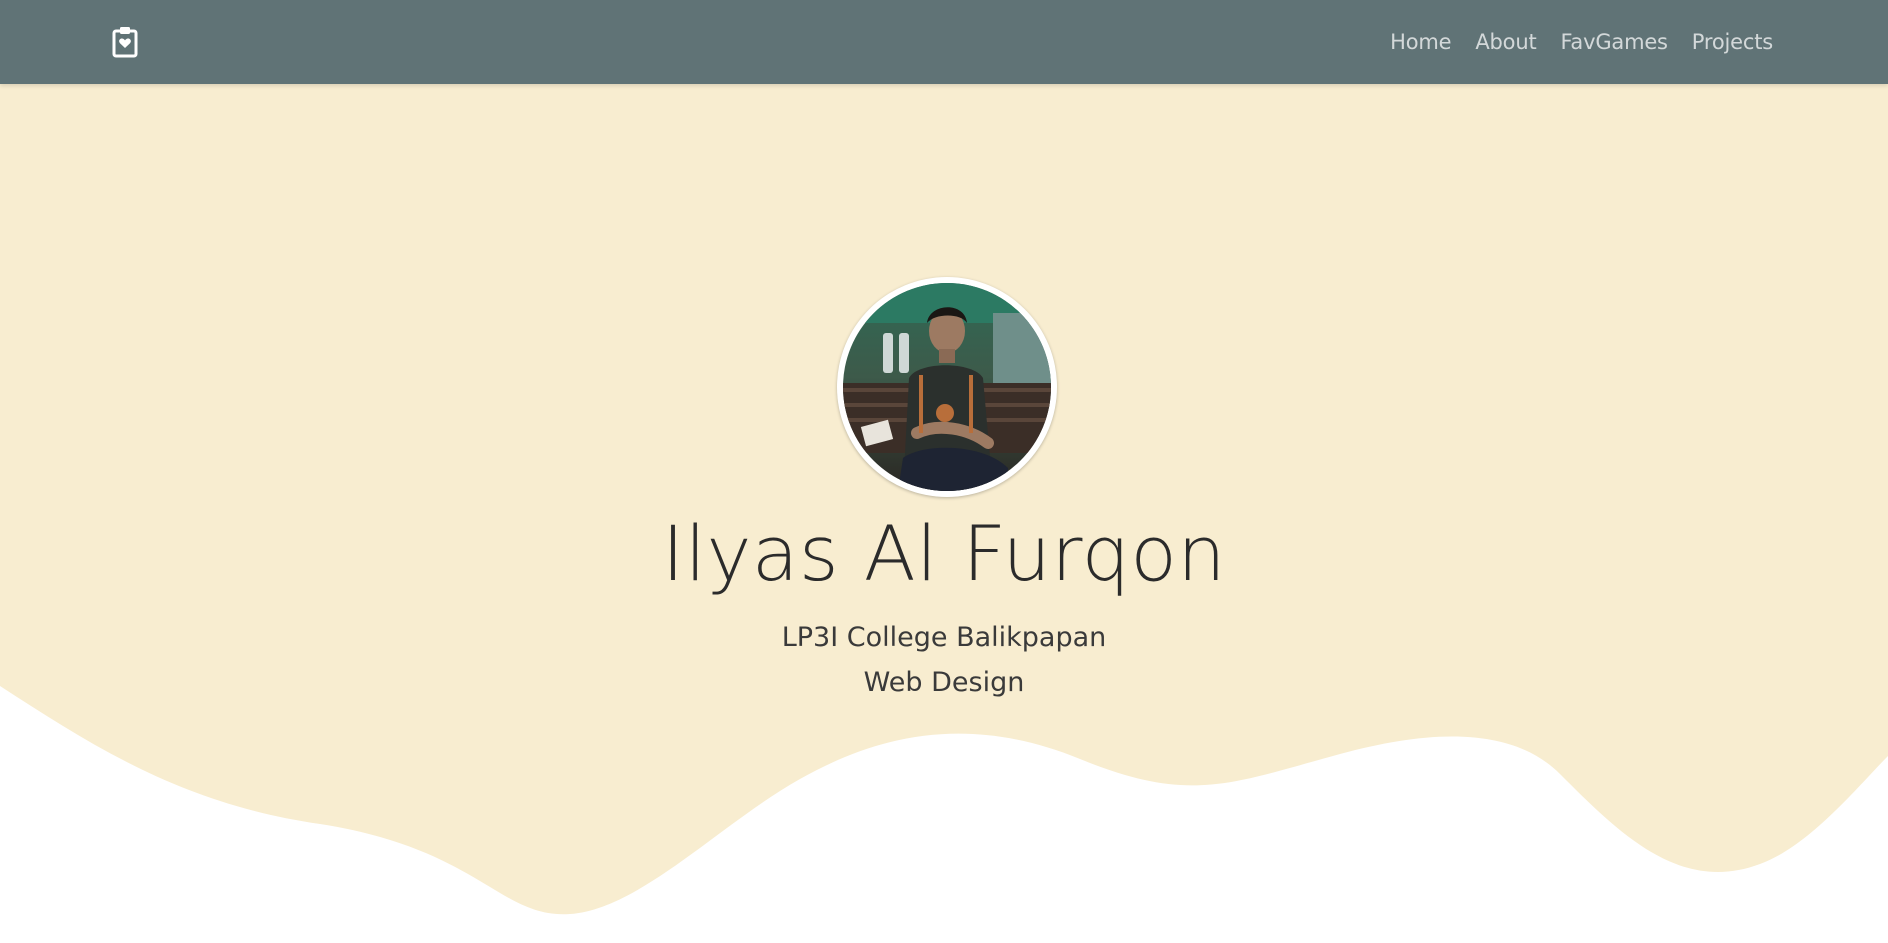 This screenshot has width=1888, height=943. I want to click on profile-major: Web Design, so click(944, 682).